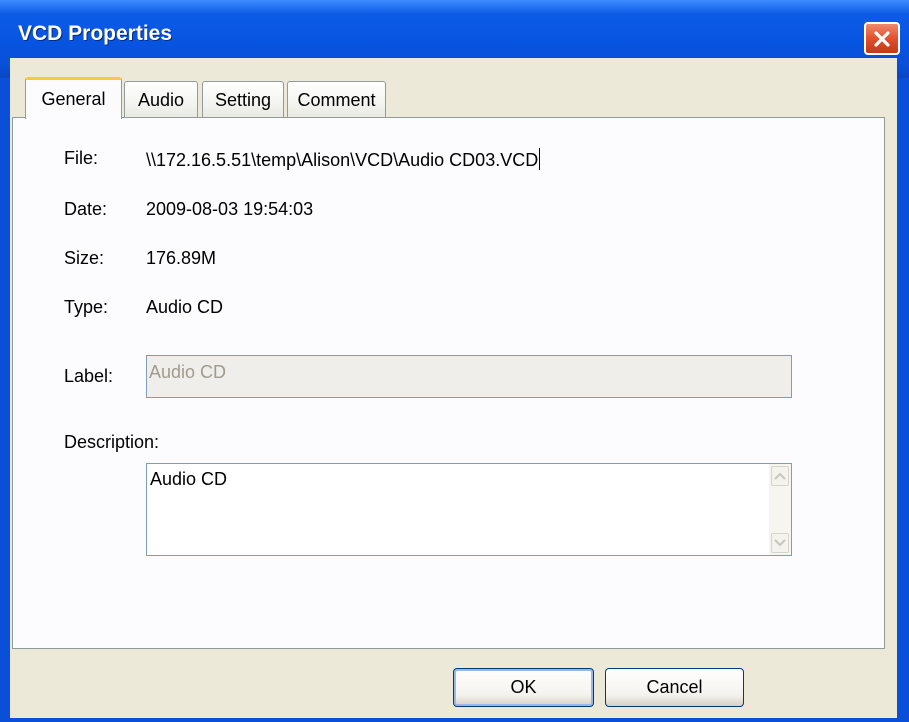  What do you see at coordinates (81, 158) in the screenshot?
I see `file-label: File:` at bounding box center [81, 158].